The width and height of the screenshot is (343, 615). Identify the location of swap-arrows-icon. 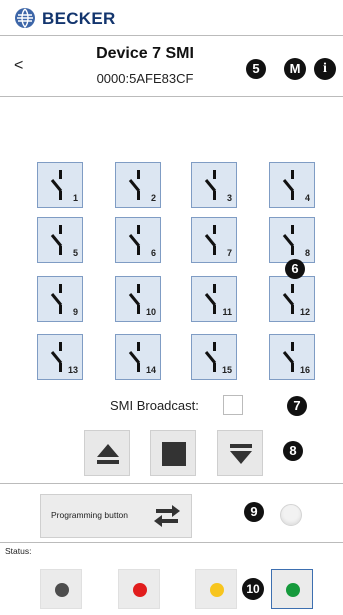
(167, 516).